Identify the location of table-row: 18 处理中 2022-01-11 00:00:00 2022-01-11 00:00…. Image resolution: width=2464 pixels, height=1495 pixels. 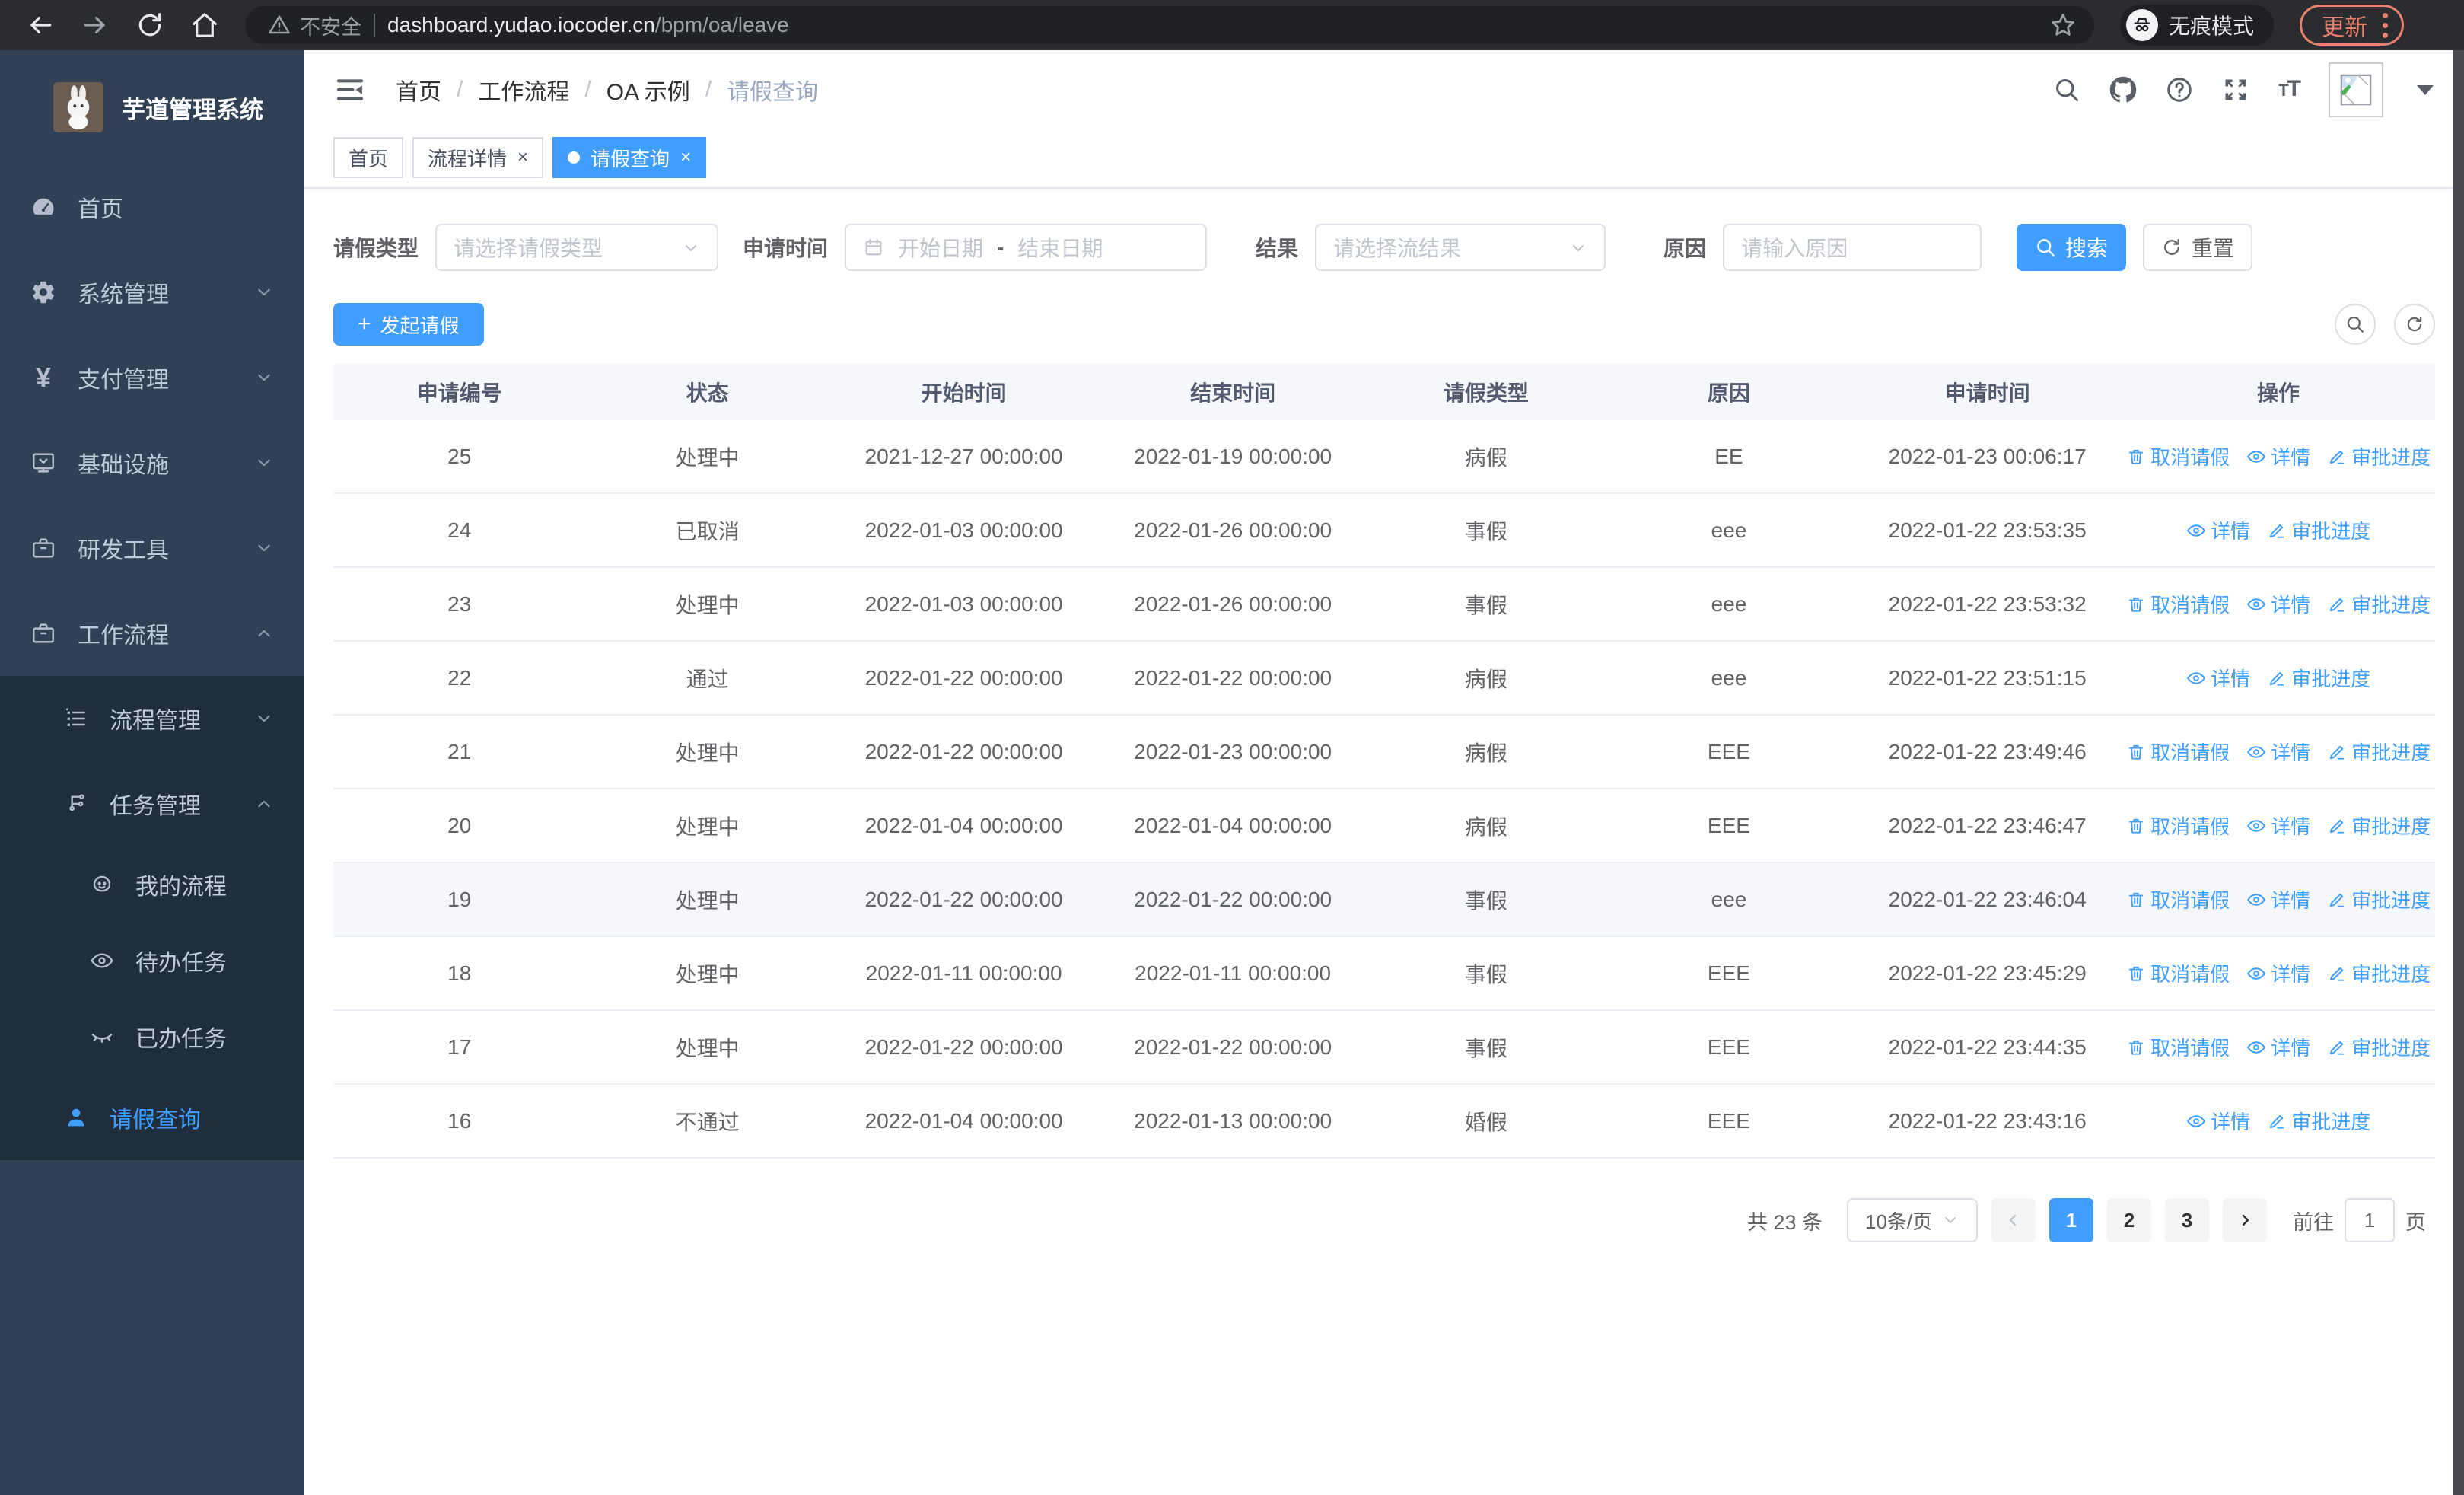
(1384, 974).